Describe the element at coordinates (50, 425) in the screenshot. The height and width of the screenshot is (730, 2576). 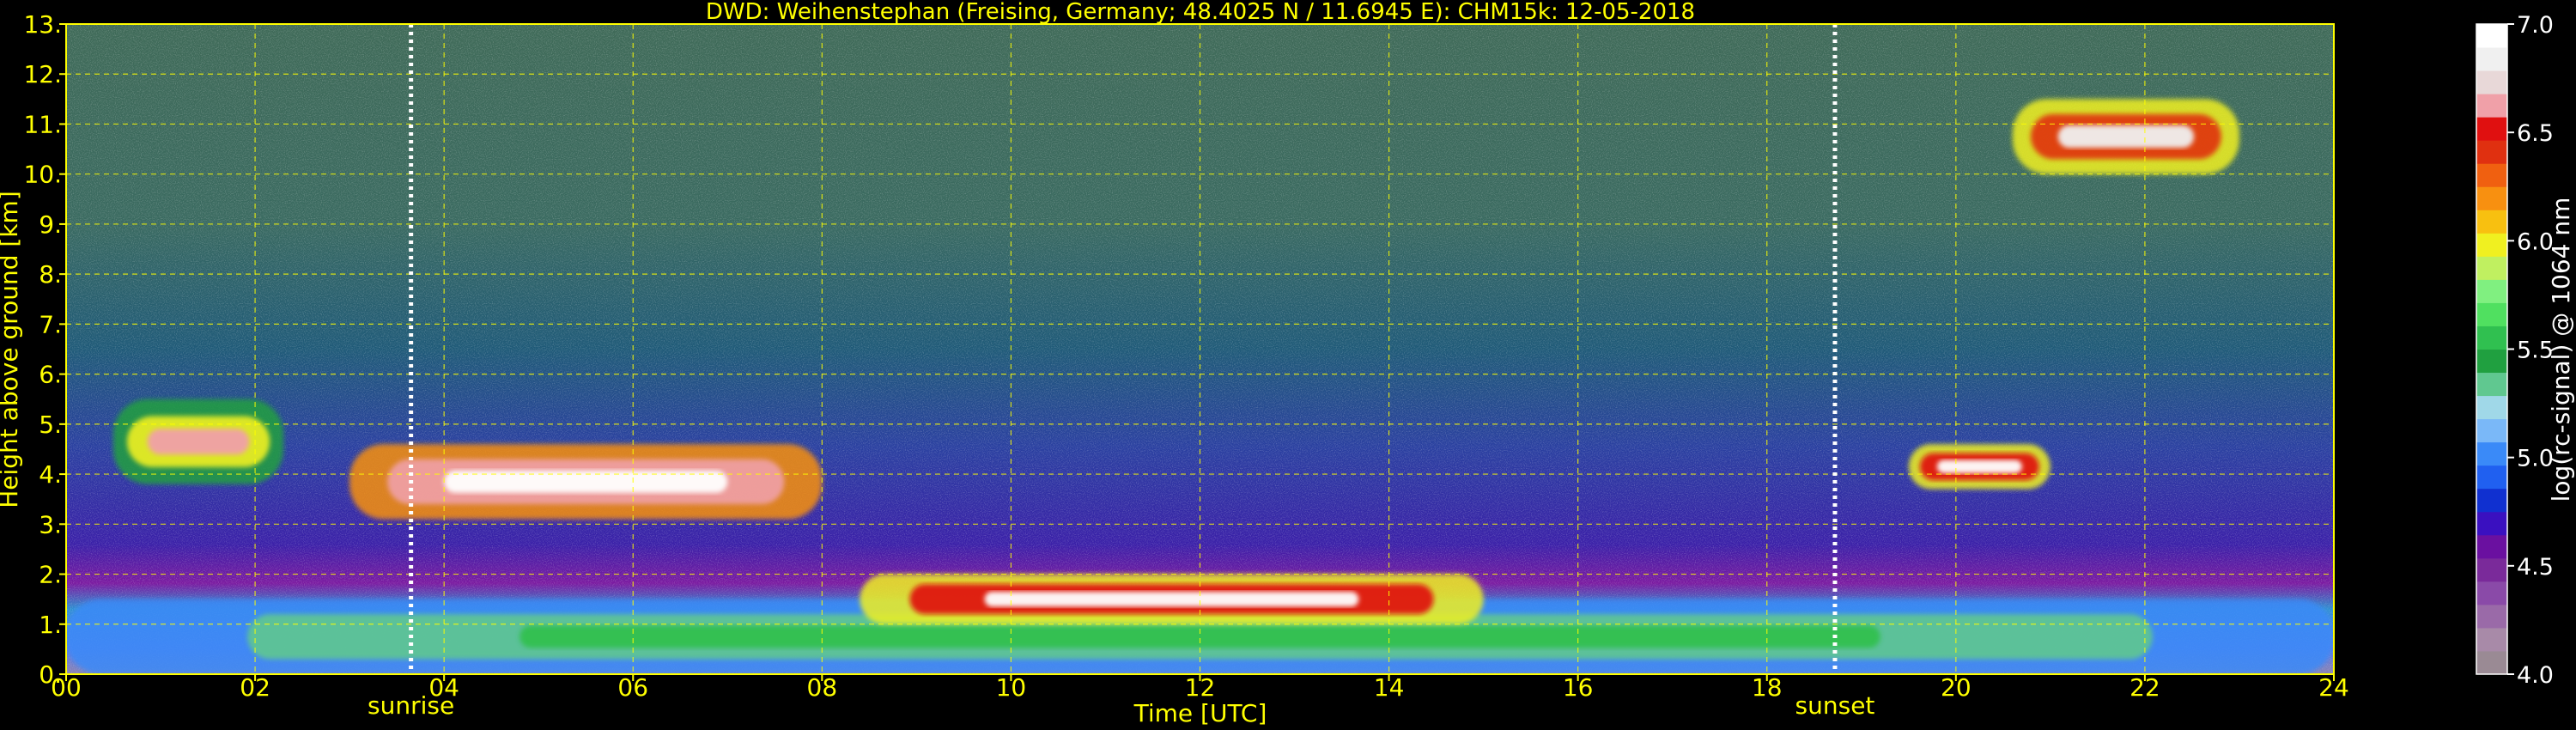
I see `y-tick-label: 5.` at that location.